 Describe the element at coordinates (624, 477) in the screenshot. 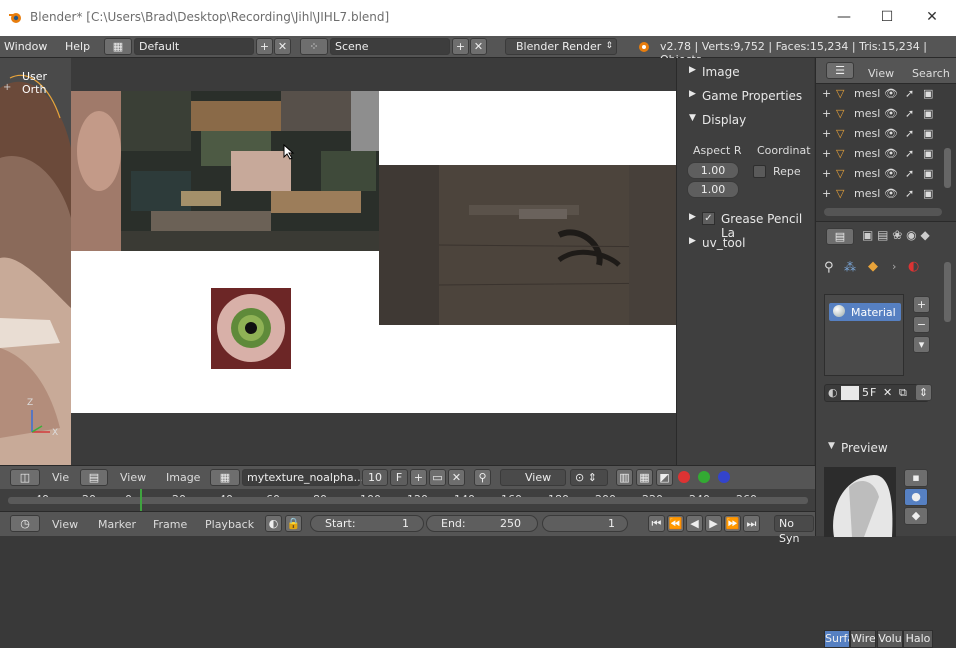

I see `display-rgb-icon: ▥` at that location.